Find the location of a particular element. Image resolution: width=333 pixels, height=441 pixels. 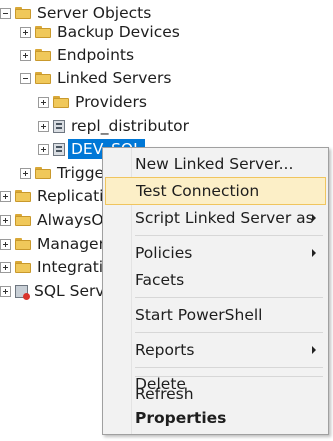

menu-item-label: Refresh is located at coordinates (164, 394).